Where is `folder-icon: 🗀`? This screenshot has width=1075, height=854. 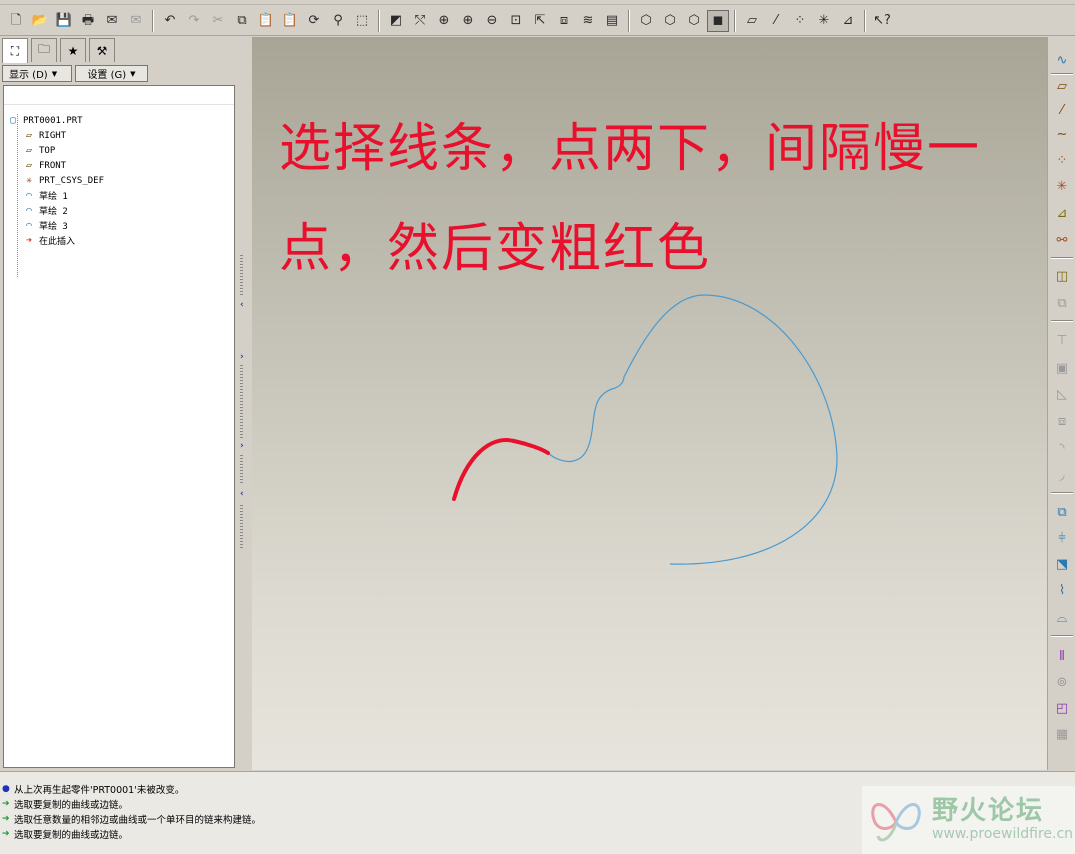
folder-icon: 🗀 is located at coordinates (43, 49).